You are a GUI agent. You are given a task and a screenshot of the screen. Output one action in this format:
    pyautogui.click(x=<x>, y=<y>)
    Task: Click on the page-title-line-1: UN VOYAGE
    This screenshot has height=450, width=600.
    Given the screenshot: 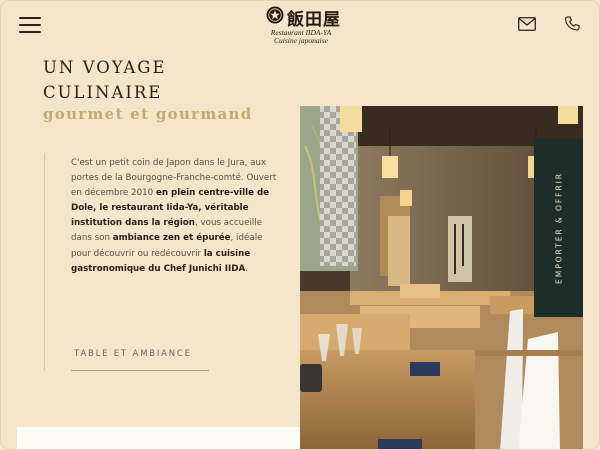 What is the action you would take?
    pyautogui.click(x=105, y=67)
    